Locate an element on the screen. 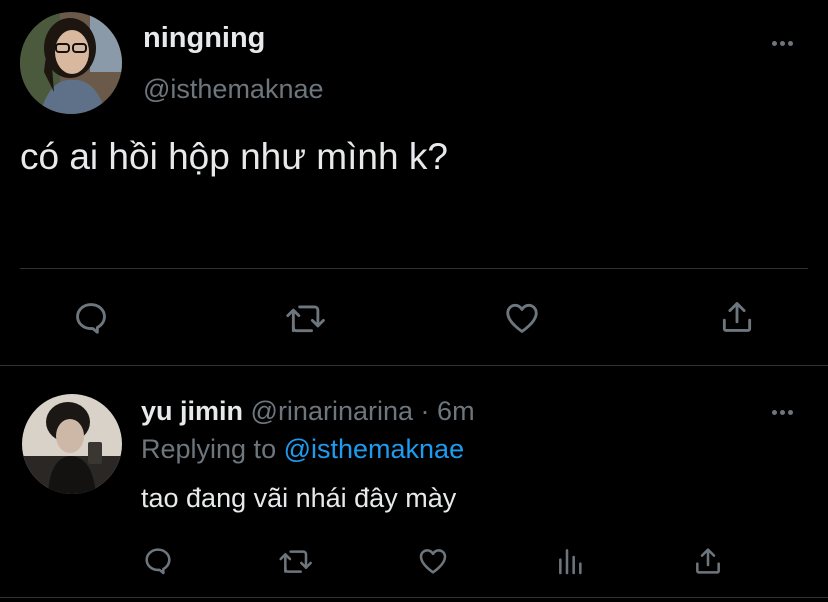  display-name: yu jimin is located at coordinates (192, 411).